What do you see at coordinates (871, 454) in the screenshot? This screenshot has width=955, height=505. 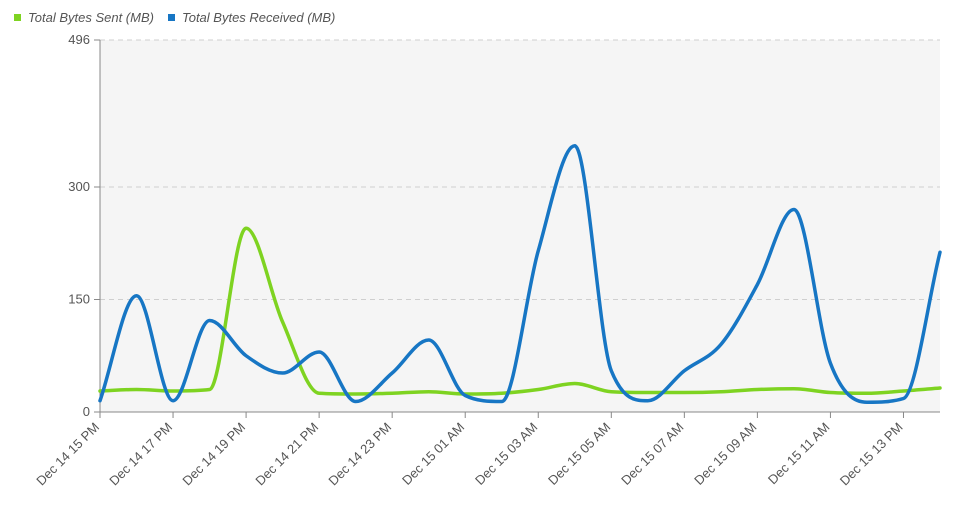 I see `x-tick-label-11: Dec 15 13 PM` at bounding box center [871, 454].